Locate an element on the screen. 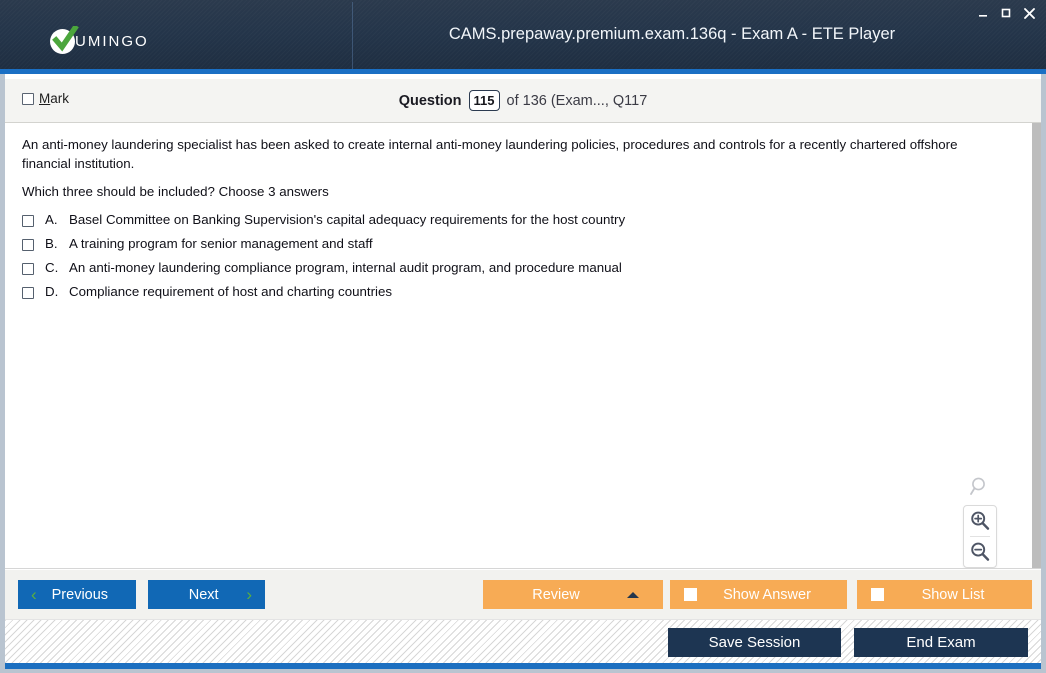 The image size is (1046, 673). next-button-label: Next is located at coordinates (203, 594).